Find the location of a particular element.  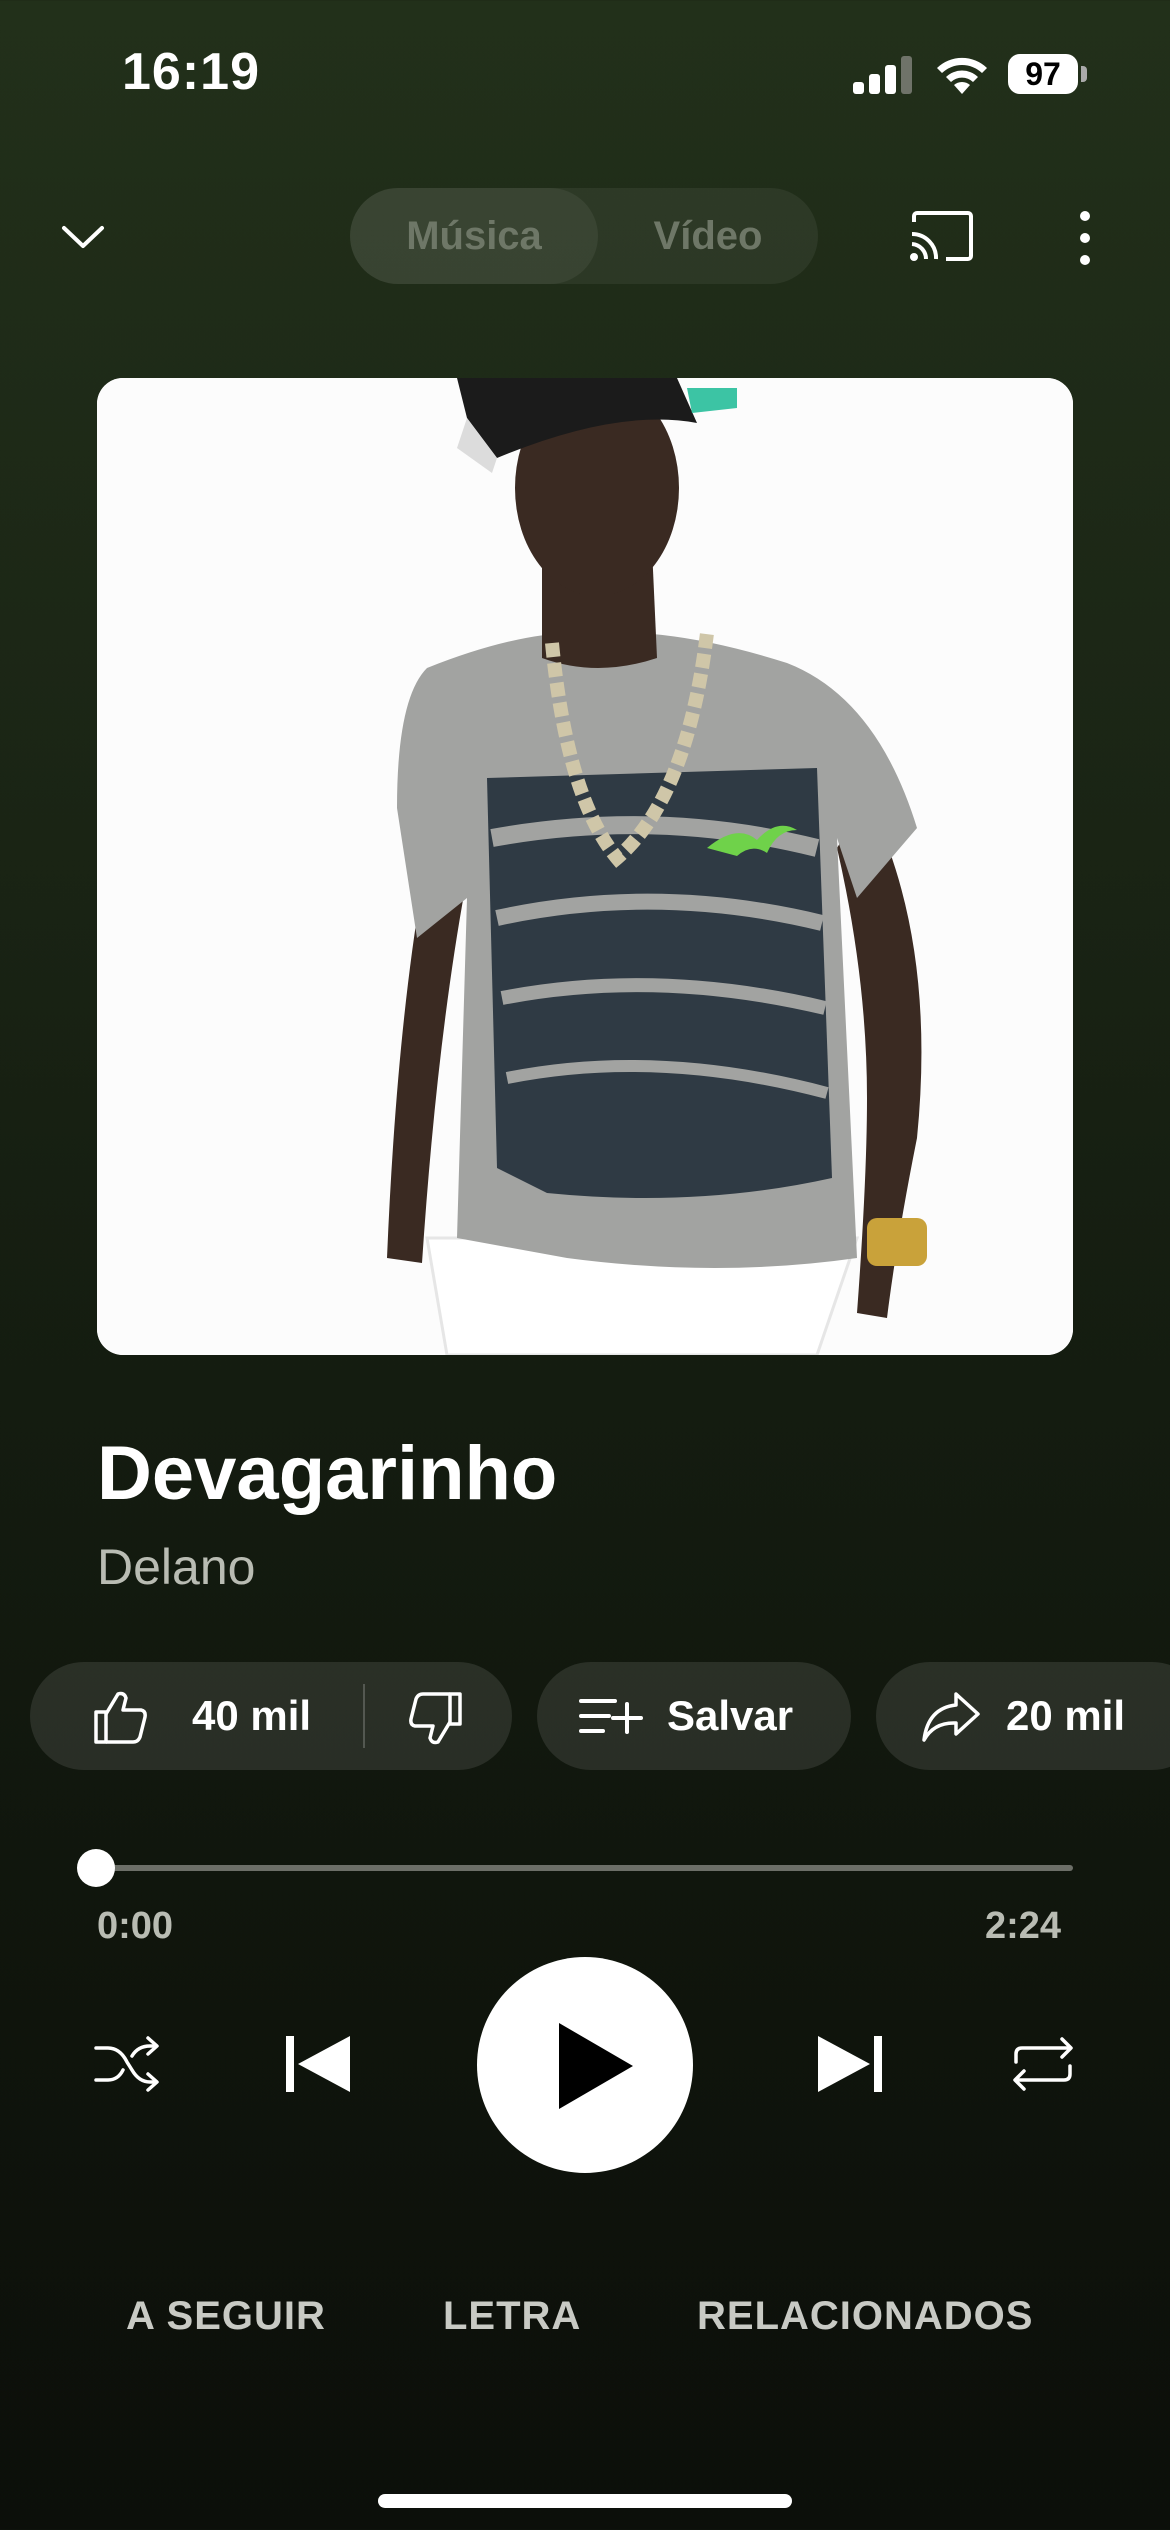

chevron-down-icon is located at coordinates (83, 237).